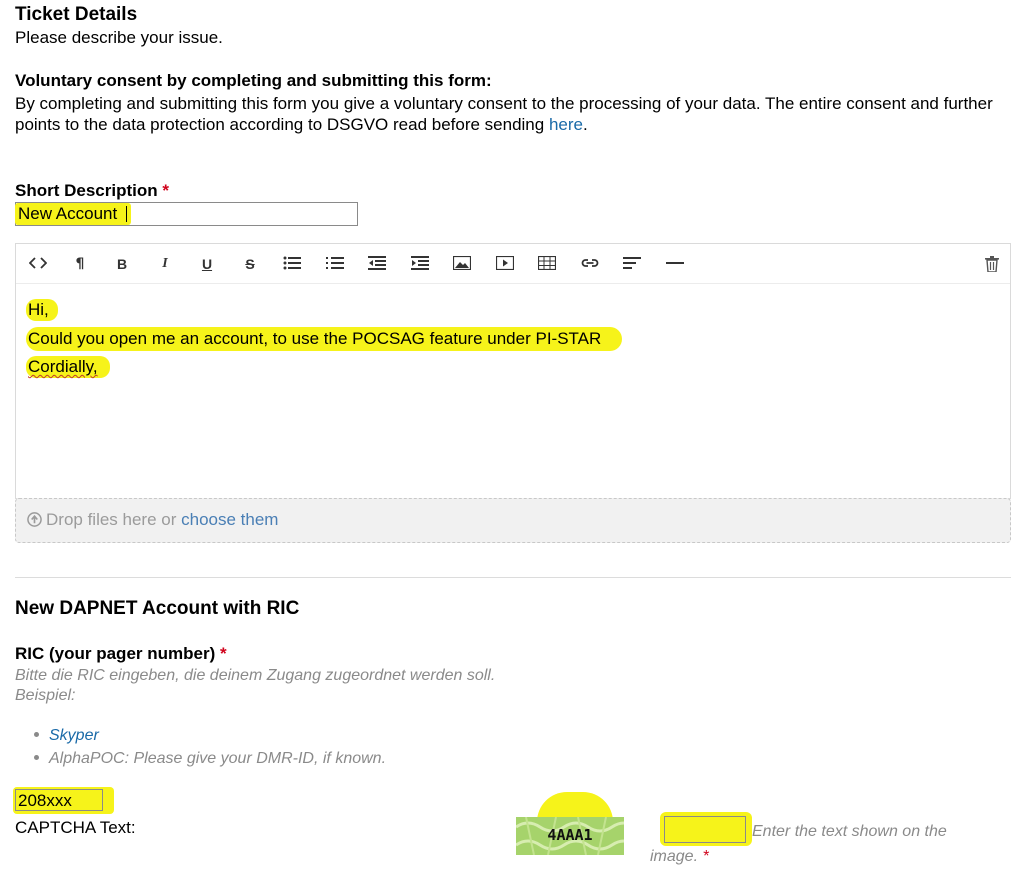  What do you see at coordinates (165, 264) in the screenshot?
I see `italic-icon: I` at bounding box center [165, 264].